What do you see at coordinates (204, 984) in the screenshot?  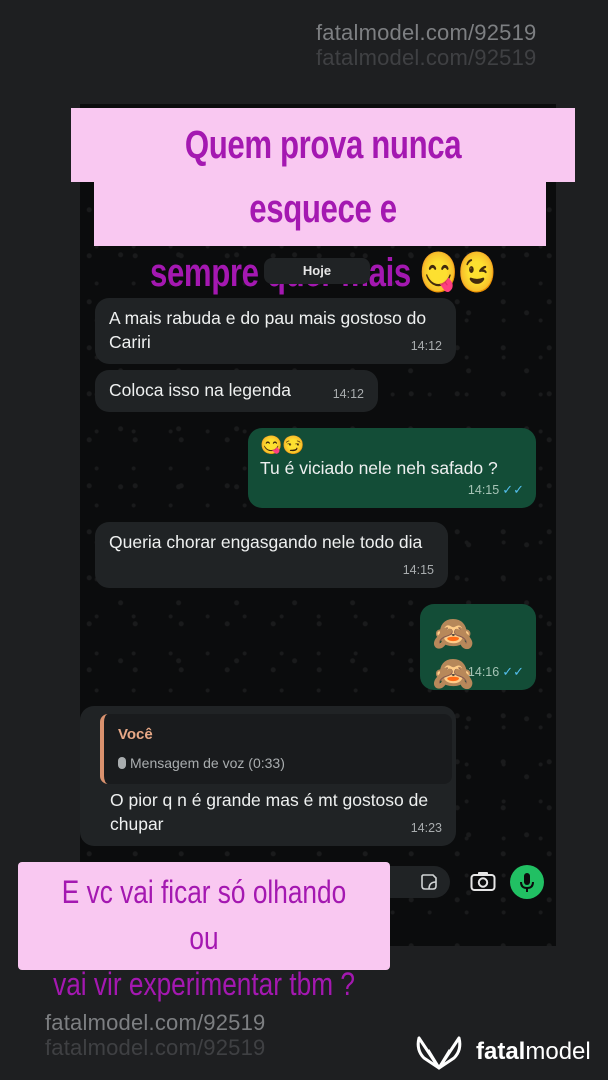 I see `callout-line-2: vai vir experimentar tbm ?` at bounding box center [204, 984].